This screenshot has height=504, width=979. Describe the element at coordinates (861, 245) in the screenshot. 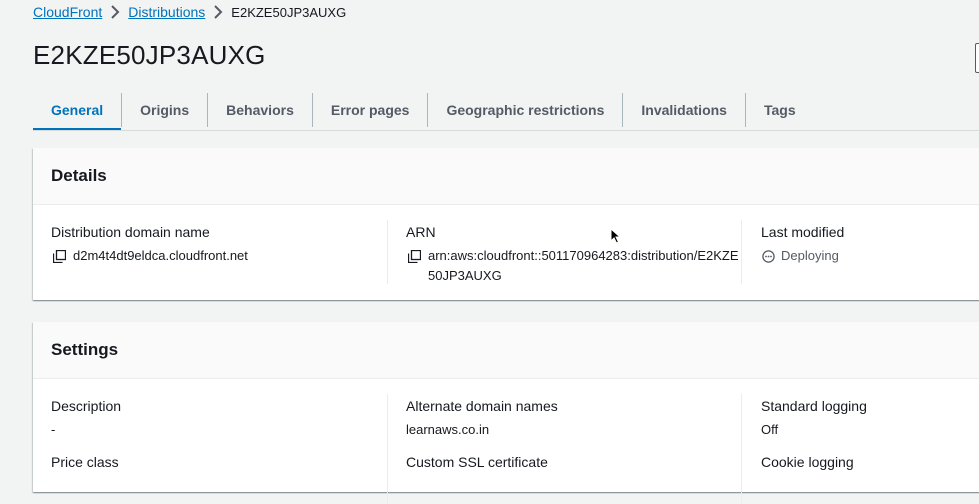

I see `last-modified-field: Last modified Deploying` at that location.